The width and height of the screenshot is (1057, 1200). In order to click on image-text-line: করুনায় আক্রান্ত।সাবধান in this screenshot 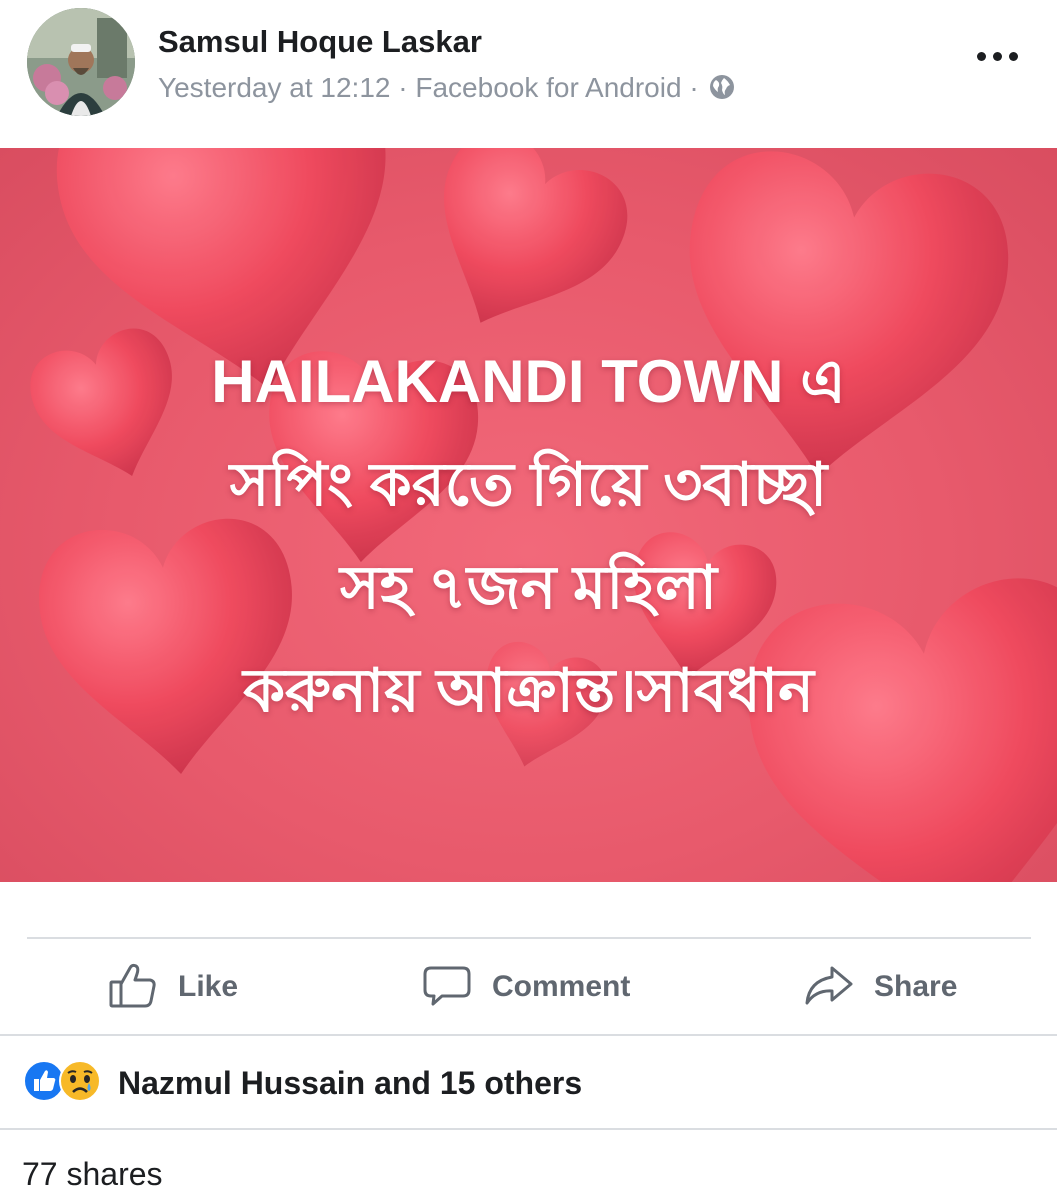, I will do `click(528, 690)`.